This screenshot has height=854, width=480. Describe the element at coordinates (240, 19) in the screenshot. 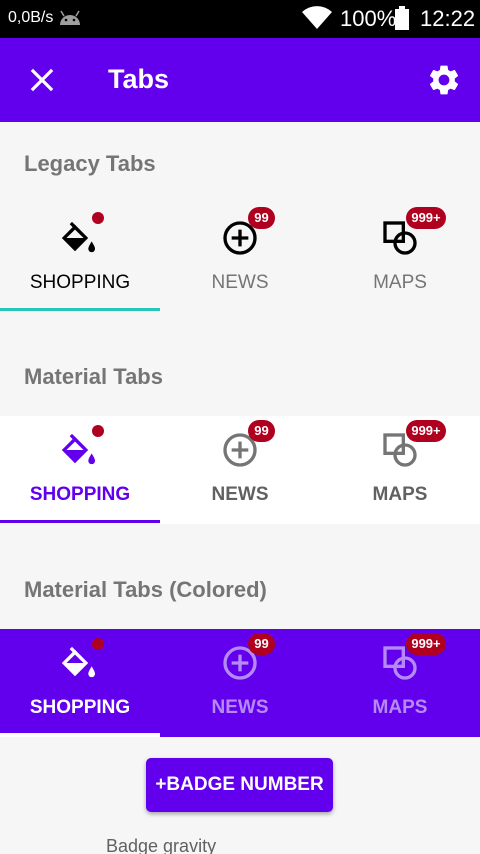

I see `status-bar: 0,0B/s 100% 12:22` at that location.